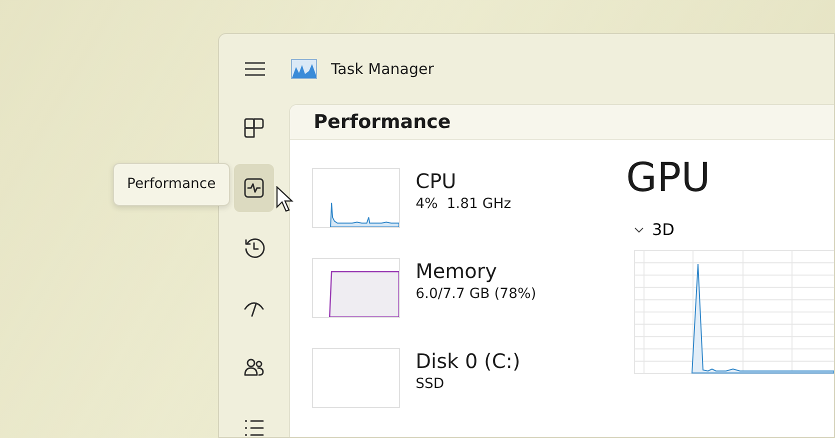 This screenshot has height=438, width=835. What do you see at coordinates (468, 361) in the screenshot?
I see `resource-name: Disk 0 (C:)` at bounding box center [468, 361].